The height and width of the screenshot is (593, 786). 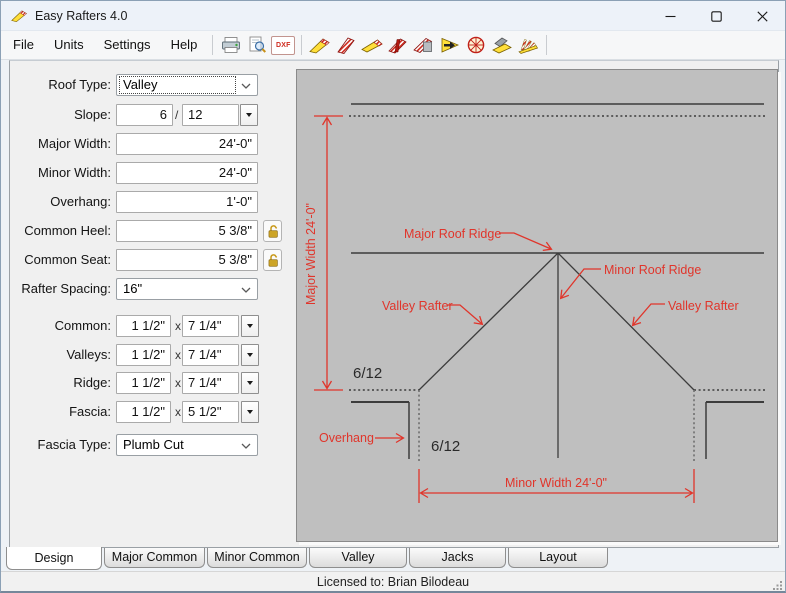 What do you see at coordinates (417, 306) in the screenshot?
I see `valley-rafter-left-label: Valley Rafter` at bounding box center [417, 306].